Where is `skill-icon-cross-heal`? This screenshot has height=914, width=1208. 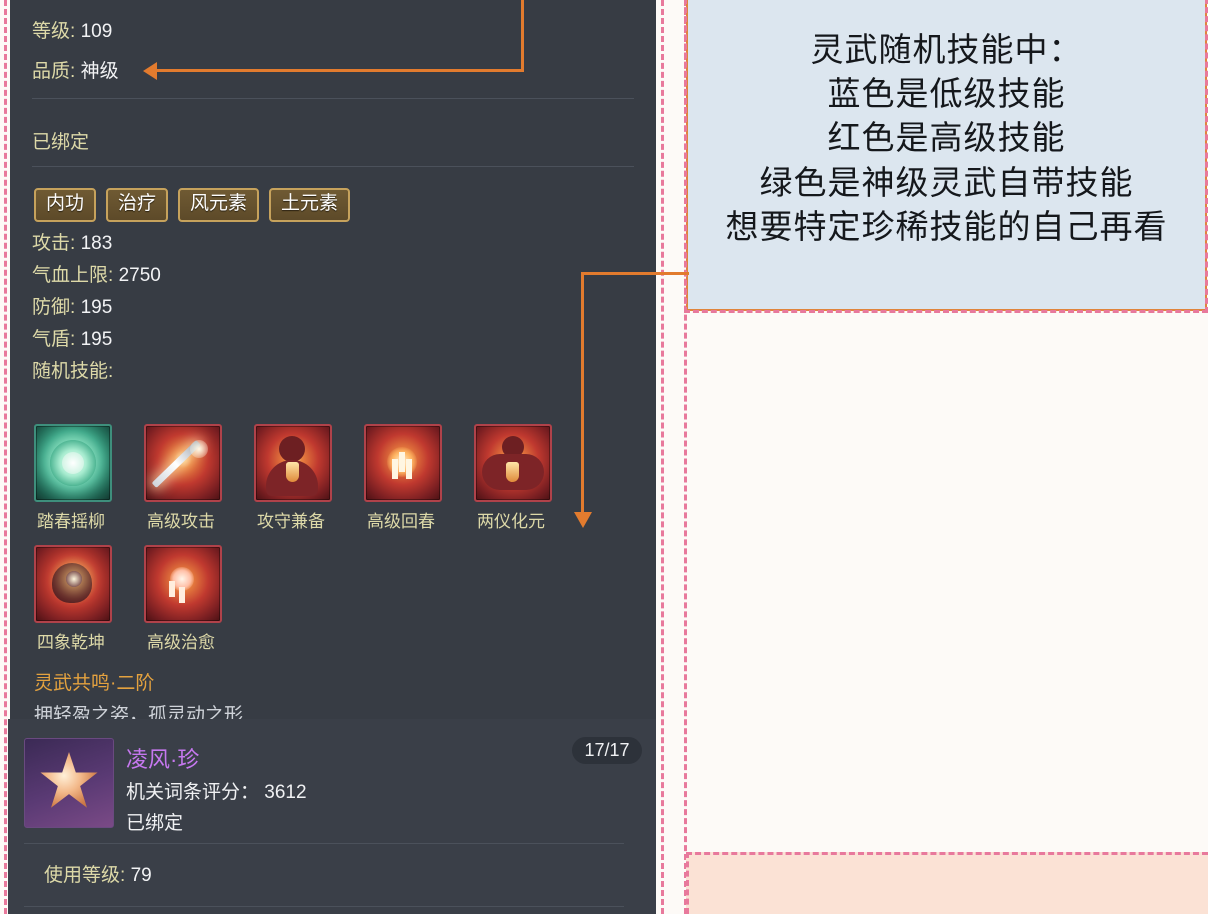 skill-icon-cross-heal is located at coordinates (403, 463).